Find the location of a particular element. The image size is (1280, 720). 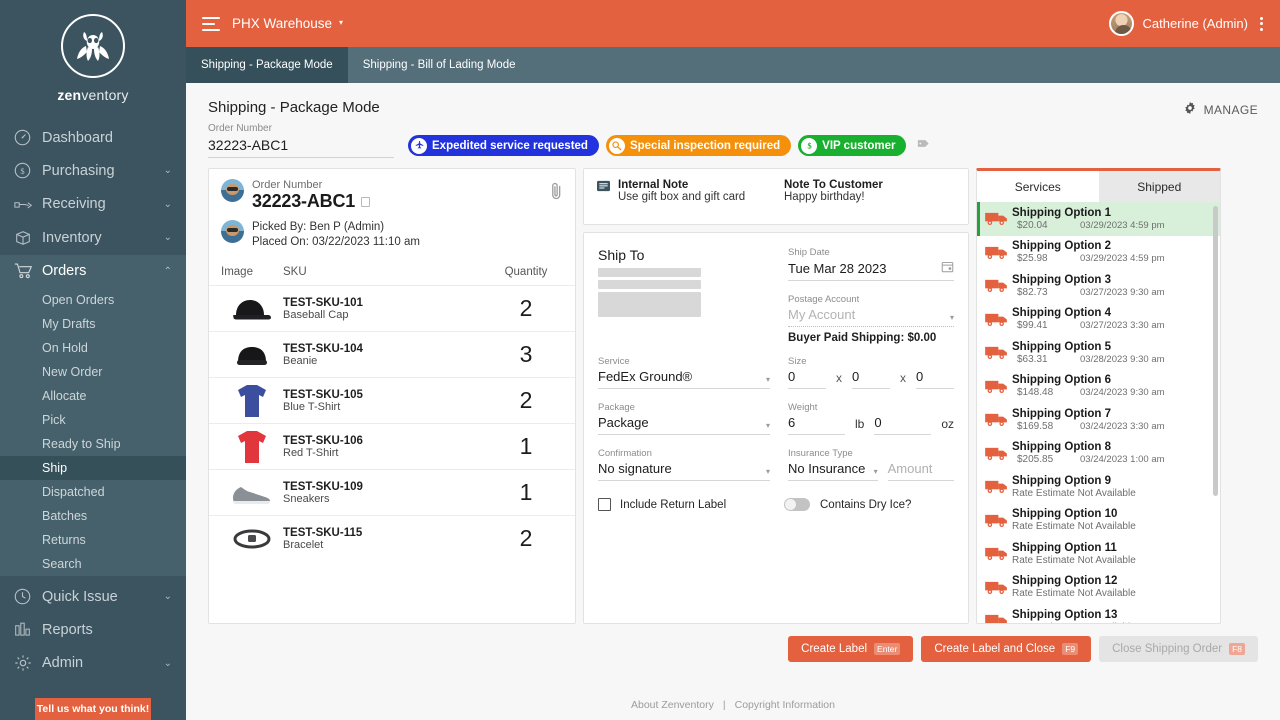

sidebar-item-receiving: Receiving ⌄ is located at coordinates (93, 205).